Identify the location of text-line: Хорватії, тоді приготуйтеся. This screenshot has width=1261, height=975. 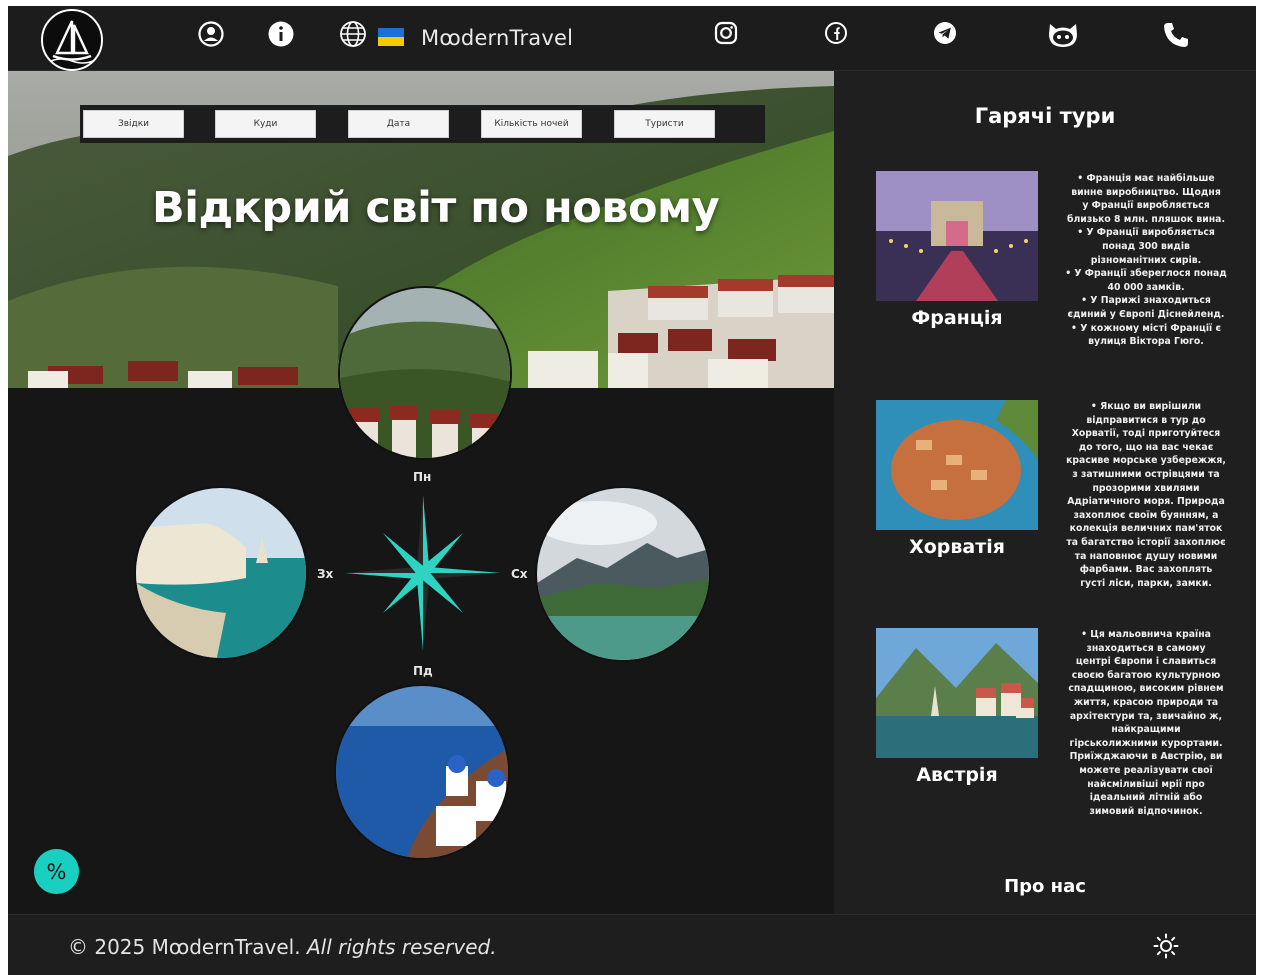
(1146, 434).